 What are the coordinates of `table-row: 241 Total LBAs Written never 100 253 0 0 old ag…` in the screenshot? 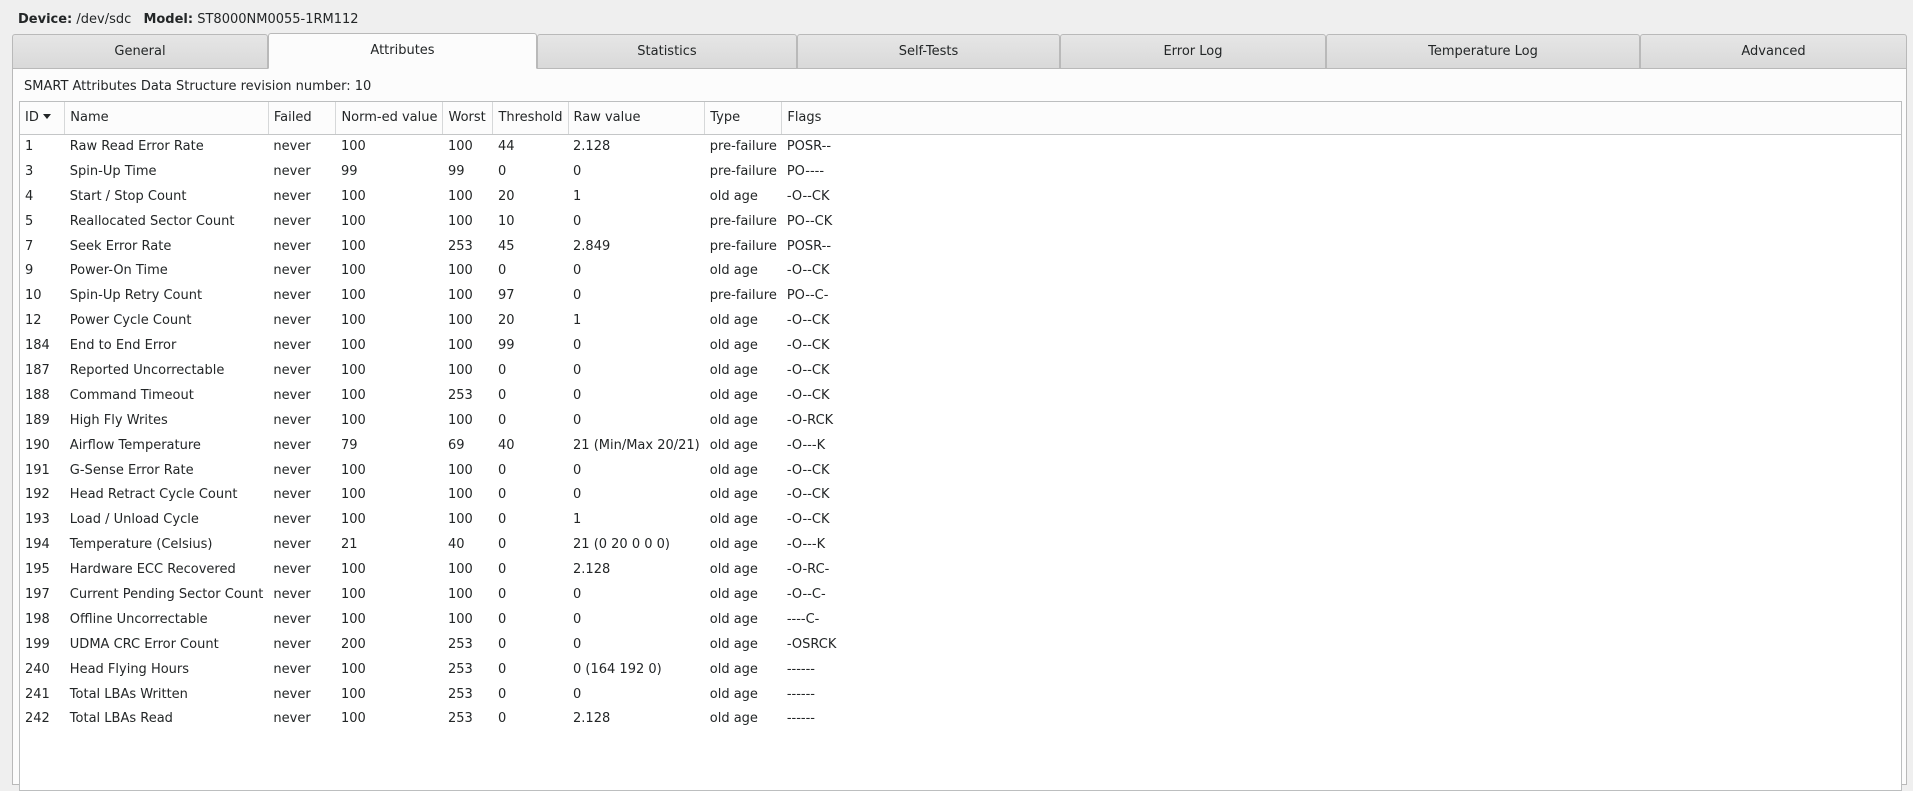 It's located at (960, 694).